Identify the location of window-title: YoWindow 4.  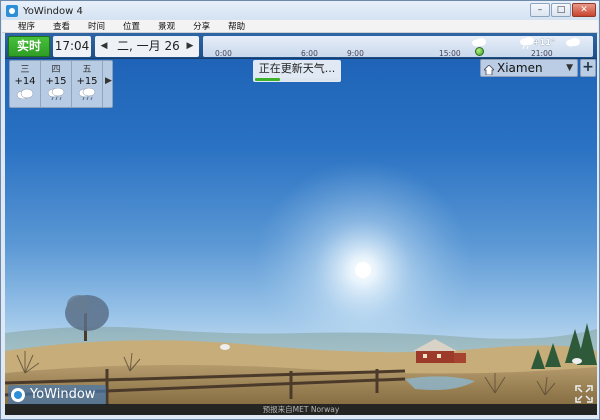
(53, 11).